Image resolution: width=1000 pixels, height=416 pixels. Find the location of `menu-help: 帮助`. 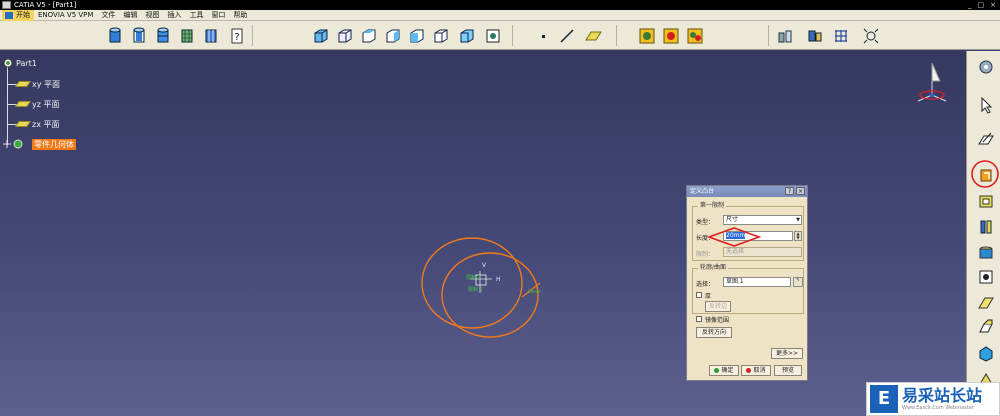

menu-help: 帮助 is located at coordinates (240, 15).